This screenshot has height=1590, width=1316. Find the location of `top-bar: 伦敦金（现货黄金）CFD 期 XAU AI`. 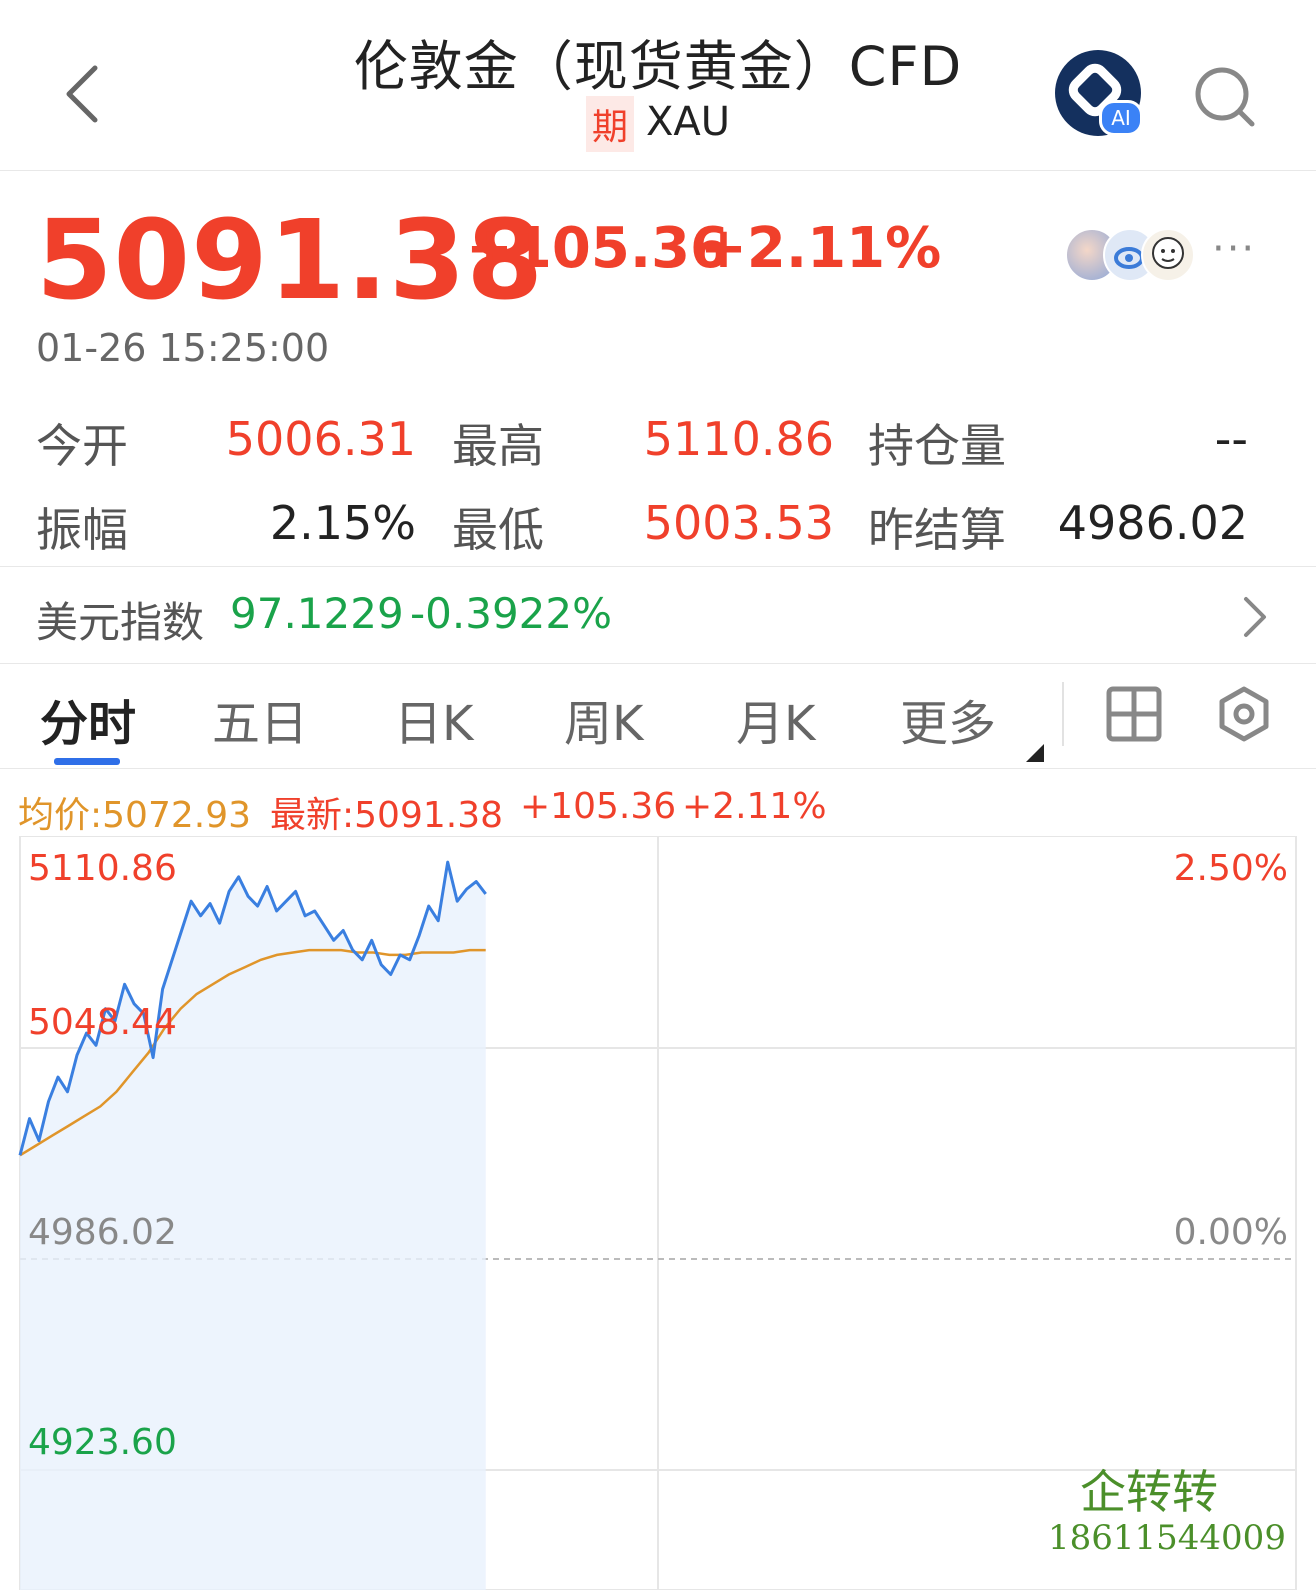

top-bar: 伦敦金（现货黄金）CFD 期 XAU AI is located at coordinates (658, 85).